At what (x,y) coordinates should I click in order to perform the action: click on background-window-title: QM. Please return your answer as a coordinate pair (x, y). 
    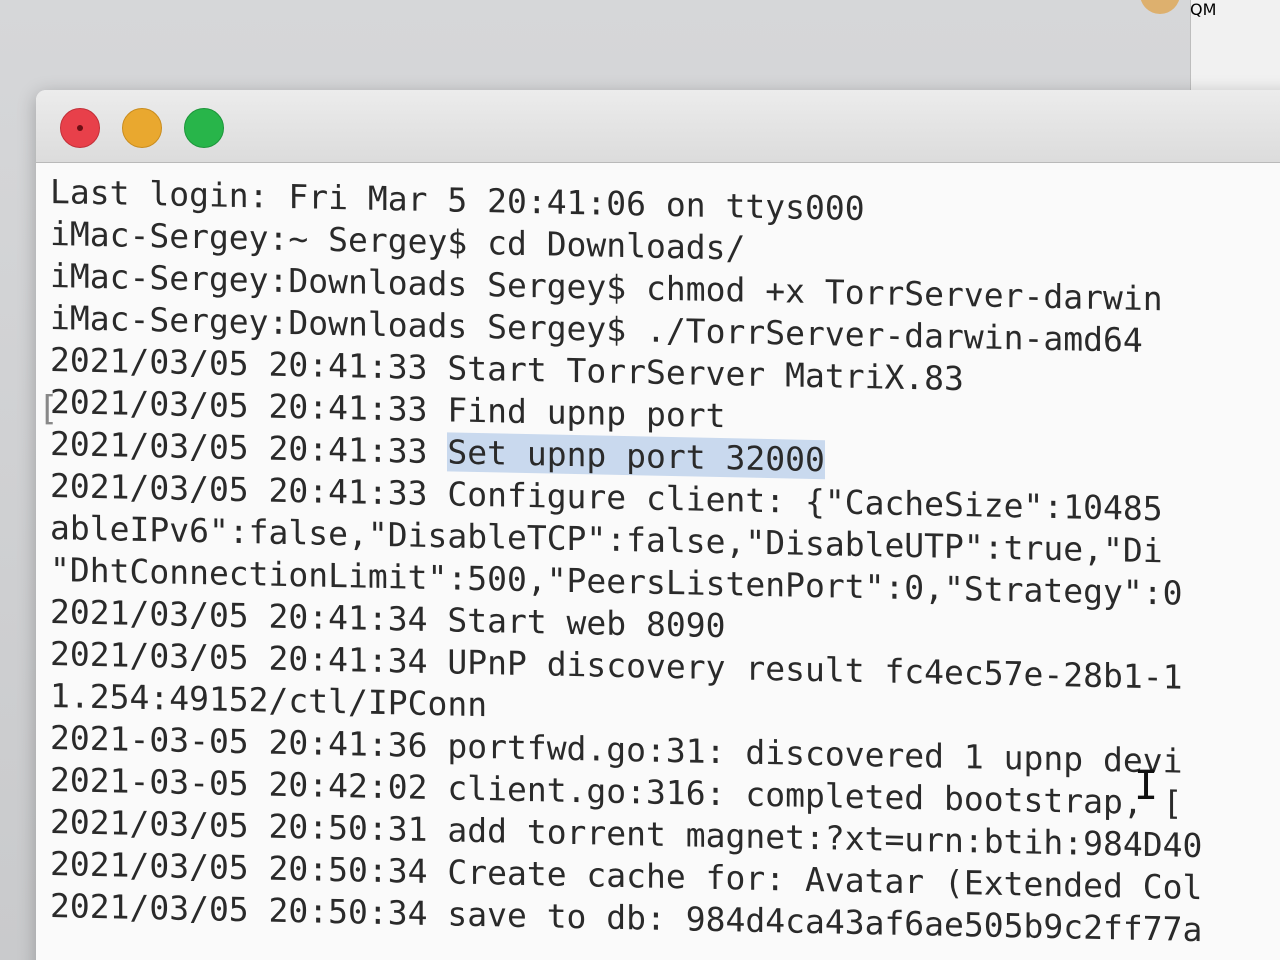
    Looking at the image, I should click on (1203, 9).